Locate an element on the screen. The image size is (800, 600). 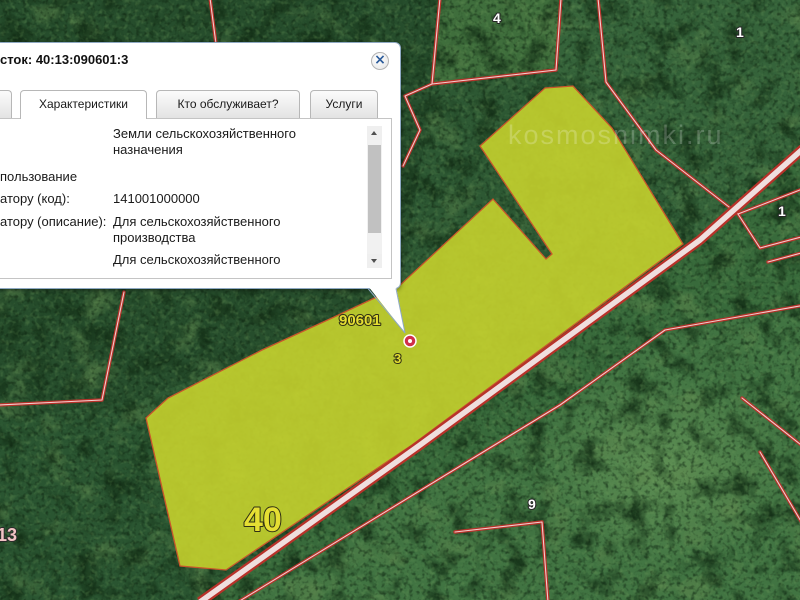
parcel-number-label: 9 is located at coordinates (532, 504).